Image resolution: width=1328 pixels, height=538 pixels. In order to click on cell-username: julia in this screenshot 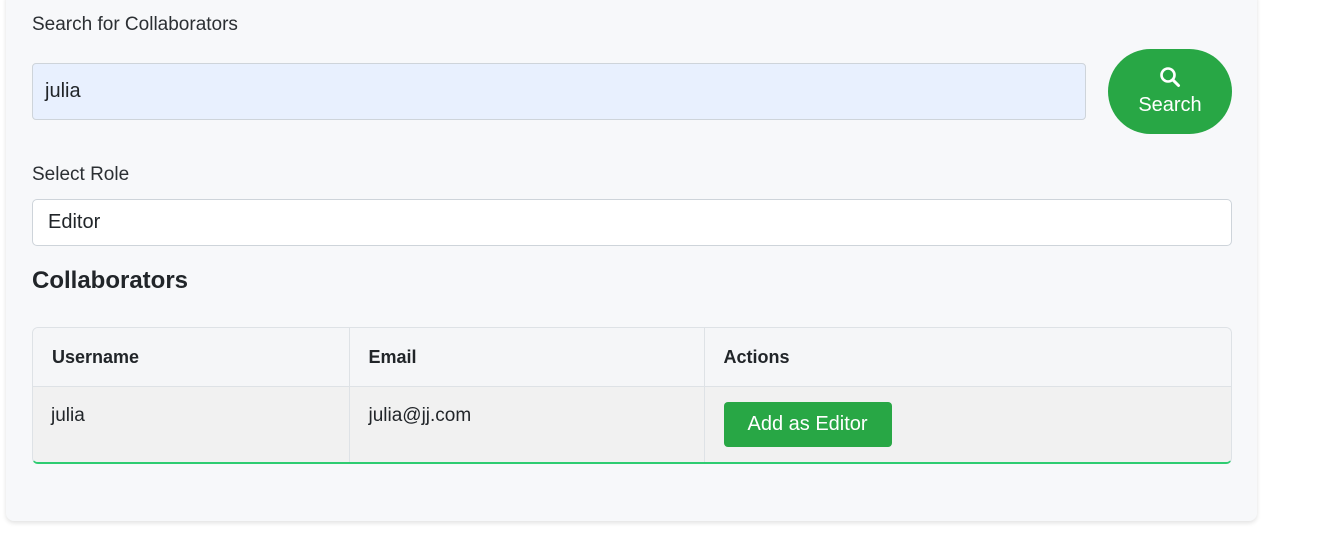, I will do `click(191, 424)`.